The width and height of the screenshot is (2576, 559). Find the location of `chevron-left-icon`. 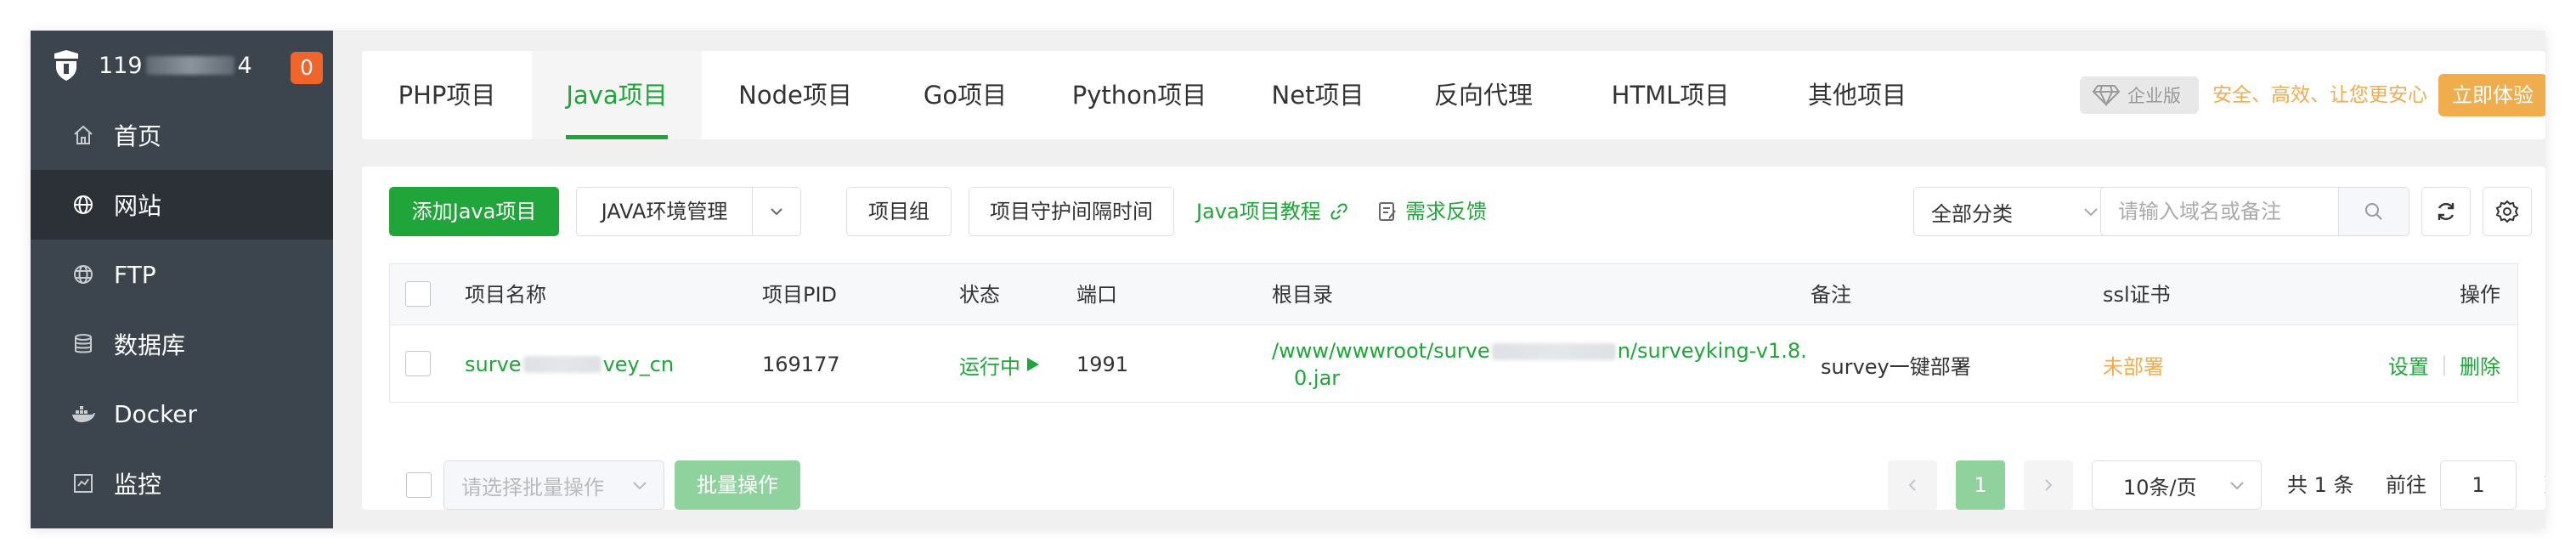

chevron-left-icon is located at coordinates (1912, 485).